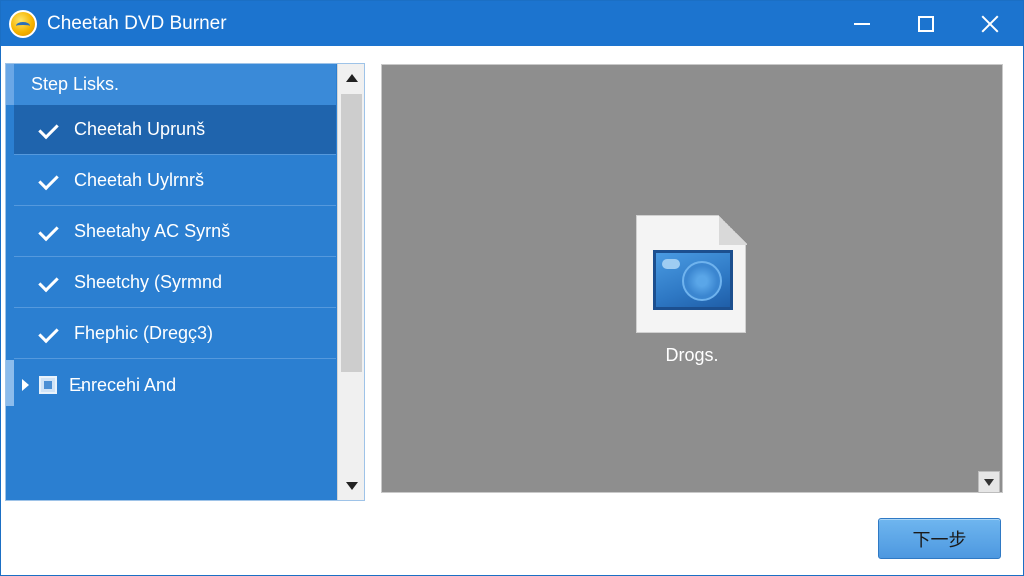  I want to click on window-title: Cheetah DVD Burner, so click(137, 23).